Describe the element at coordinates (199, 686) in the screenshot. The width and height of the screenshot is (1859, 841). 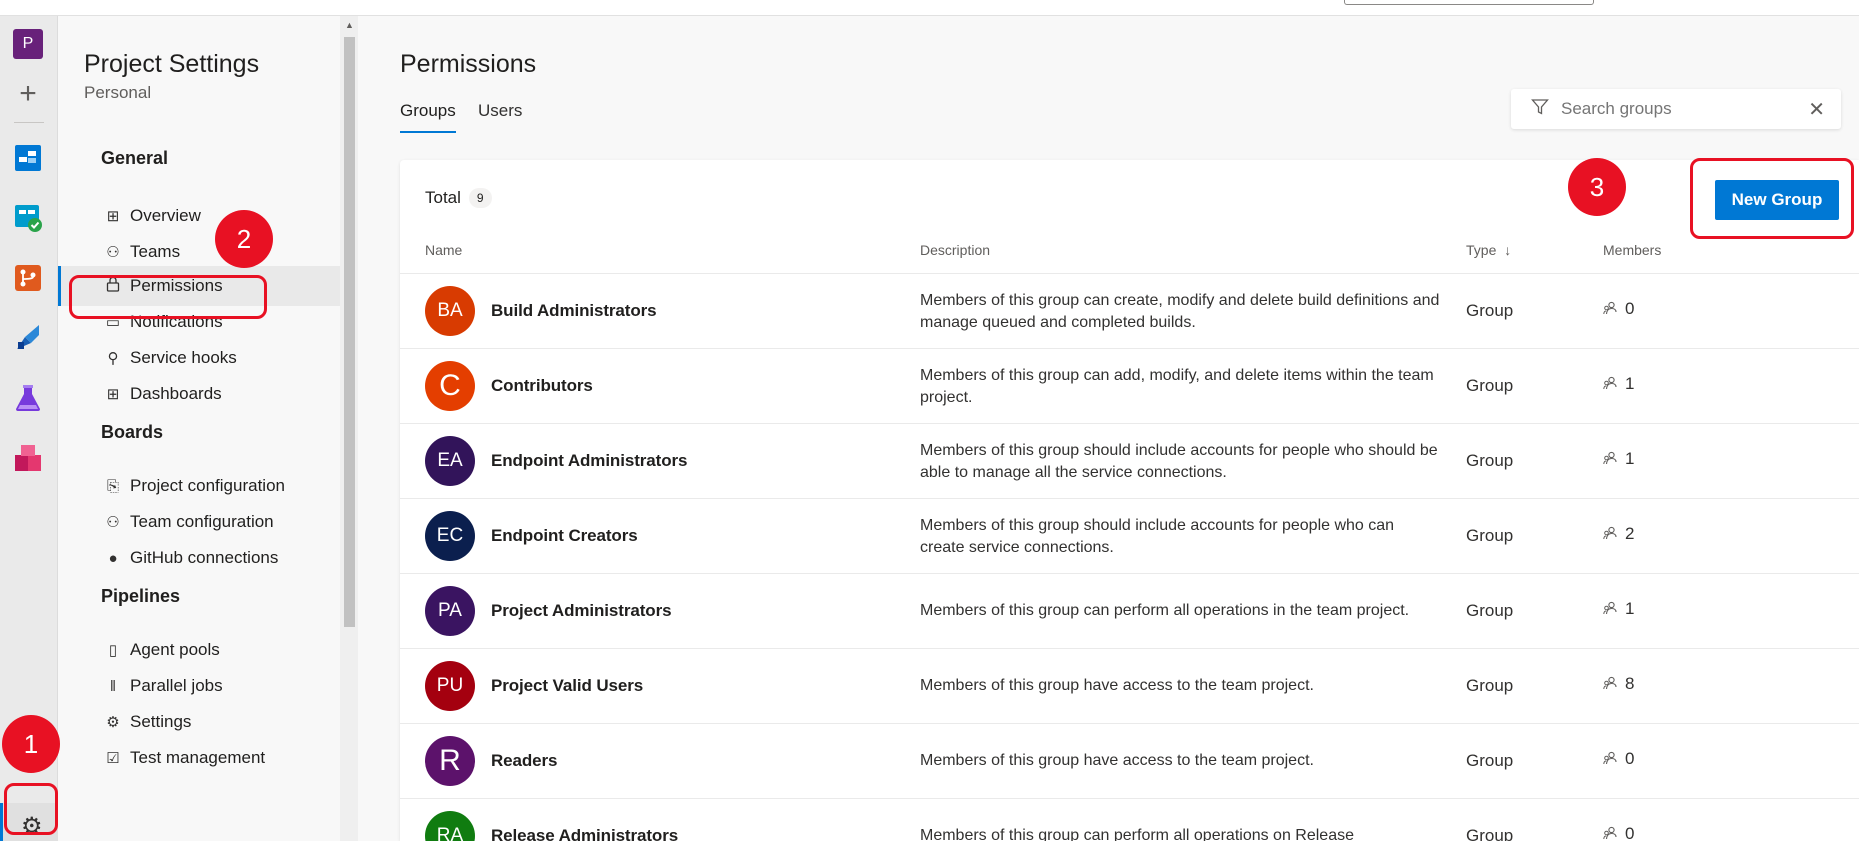
I see `nav-item-parallel-jobs: ‖ Parallel jobs` at that location.